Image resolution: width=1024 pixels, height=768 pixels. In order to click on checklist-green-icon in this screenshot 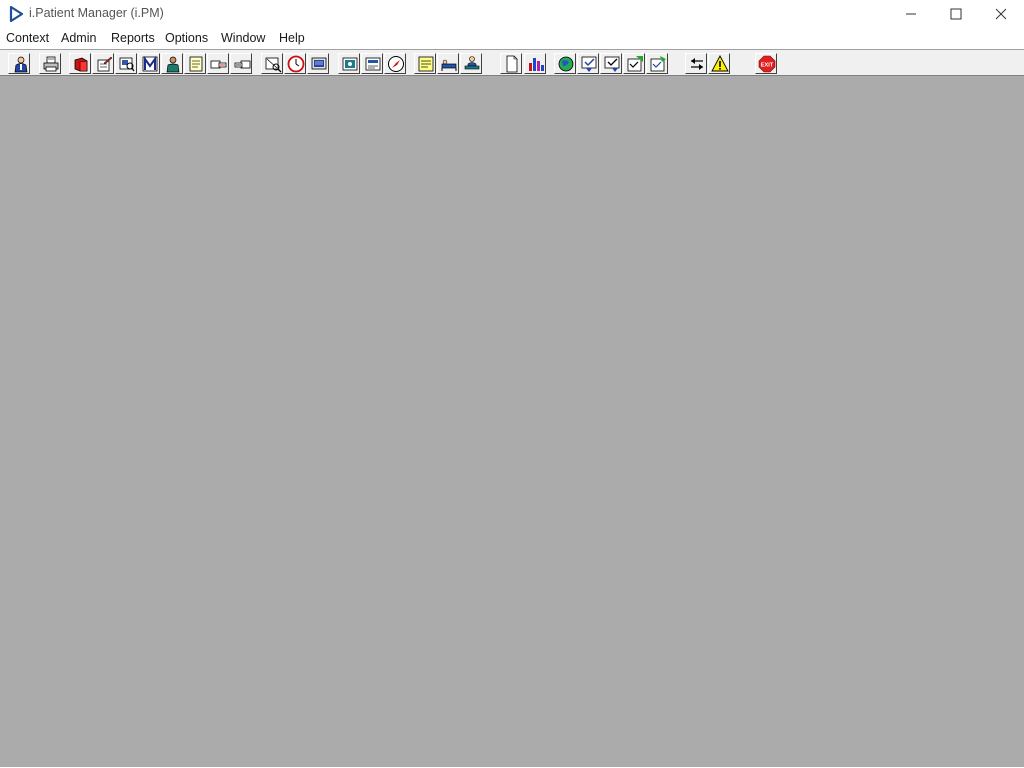, I will do `click(635, 64)`.